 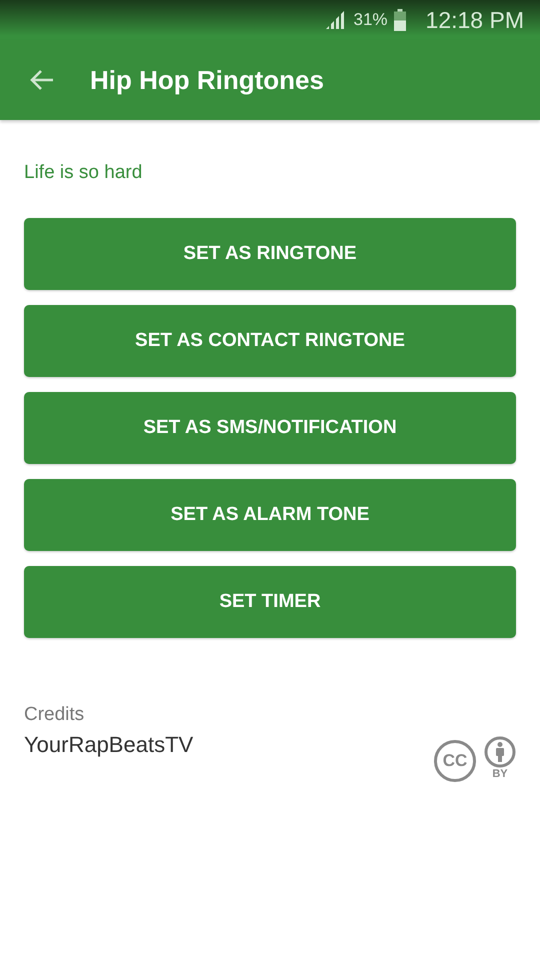 I want to click on battery-icon, so click(x=400, y=20).